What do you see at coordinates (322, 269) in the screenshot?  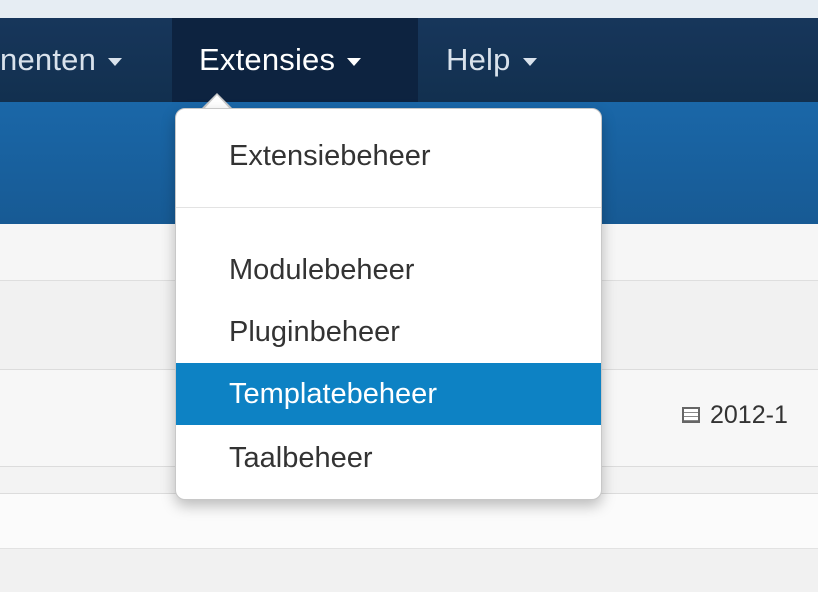 I see `menu-item-label: Modulebeheer` at bounding box center [322, 269].